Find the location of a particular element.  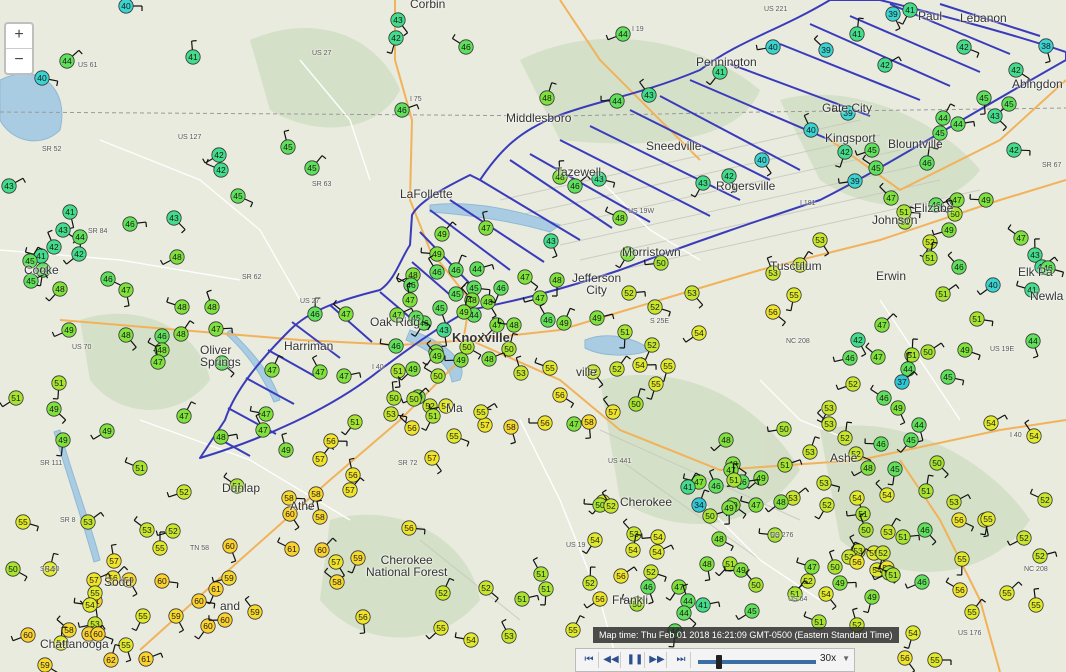

step-forward-button: ▶▶ is located at coordinates (657, 660).